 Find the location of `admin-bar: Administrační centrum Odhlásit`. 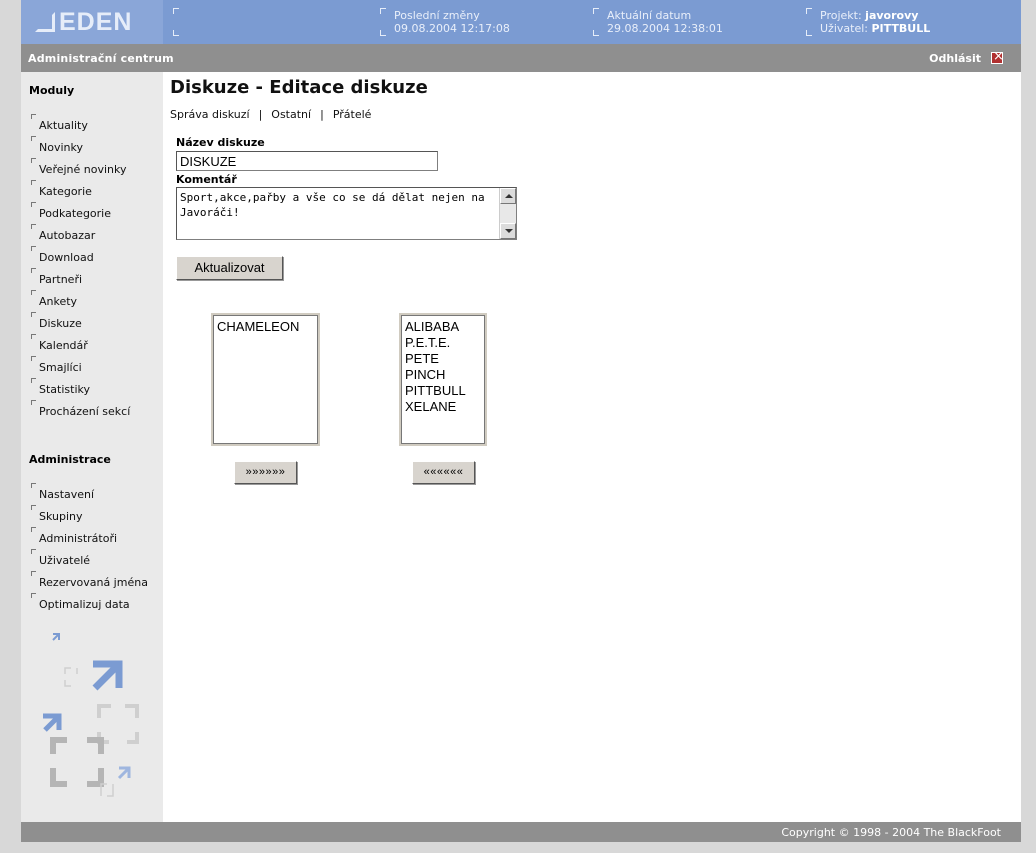

admin-bar: Administrační centrum Odhlásit is located at coordinates (521, 58).